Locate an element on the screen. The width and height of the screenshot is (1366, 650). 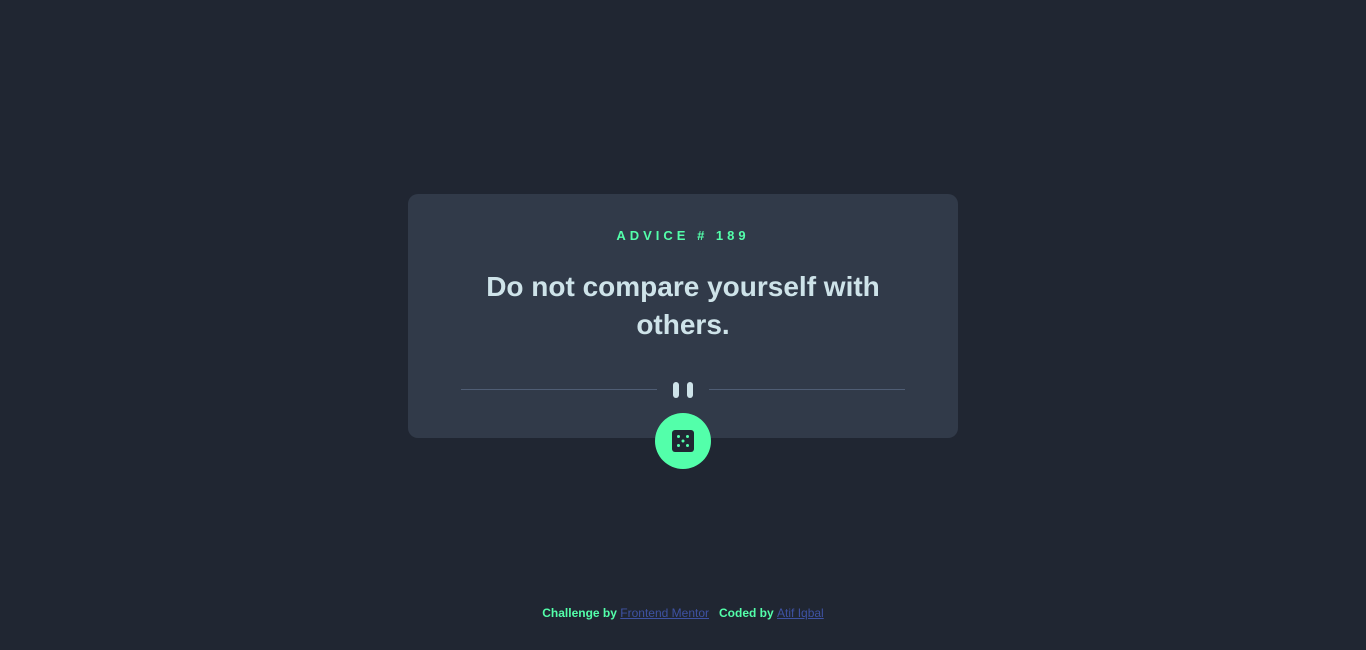
pause-icon is located at coordinates (683, 390).